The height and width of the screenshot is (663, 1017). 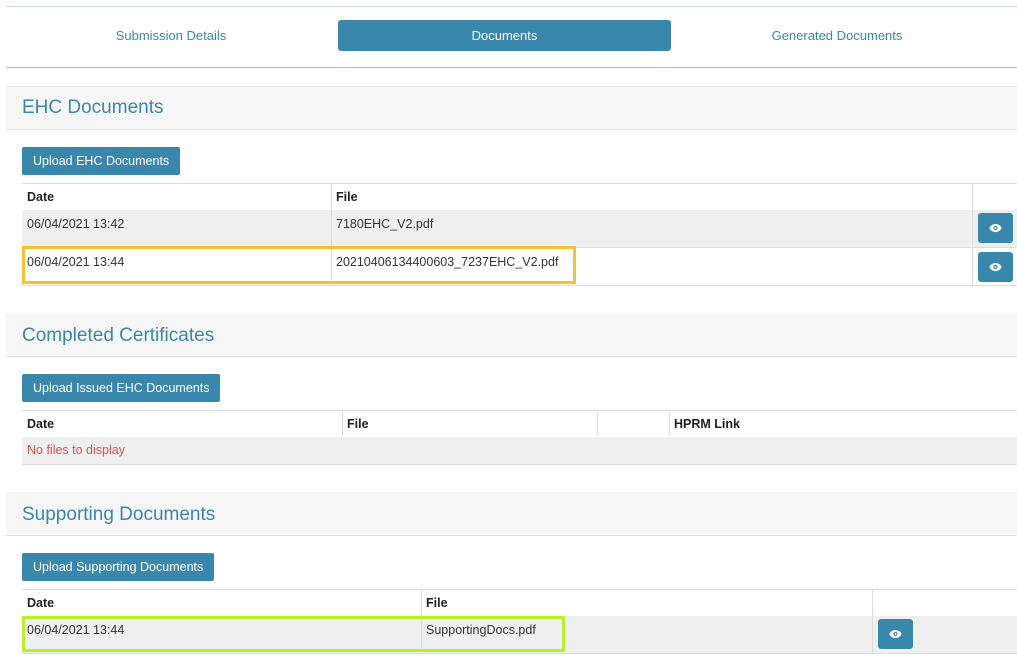 What do you see at coordinates (519, 197) in the screenshot?
I see `ehc-table-header: Date File` at bounding box center [519, 197].